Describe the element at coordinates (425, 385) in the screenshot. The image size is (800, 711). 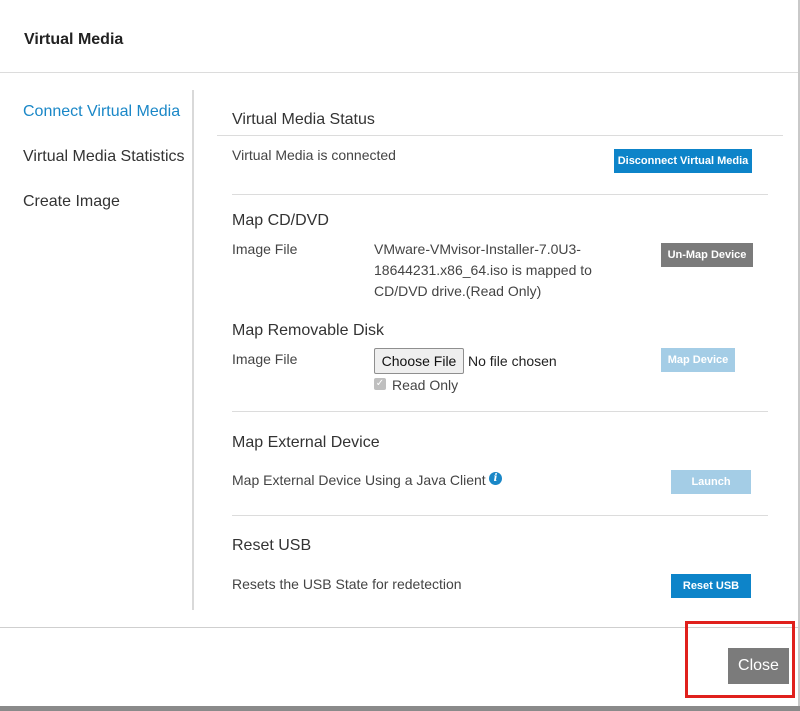
I see `read-only-label: Read Only` at that location.